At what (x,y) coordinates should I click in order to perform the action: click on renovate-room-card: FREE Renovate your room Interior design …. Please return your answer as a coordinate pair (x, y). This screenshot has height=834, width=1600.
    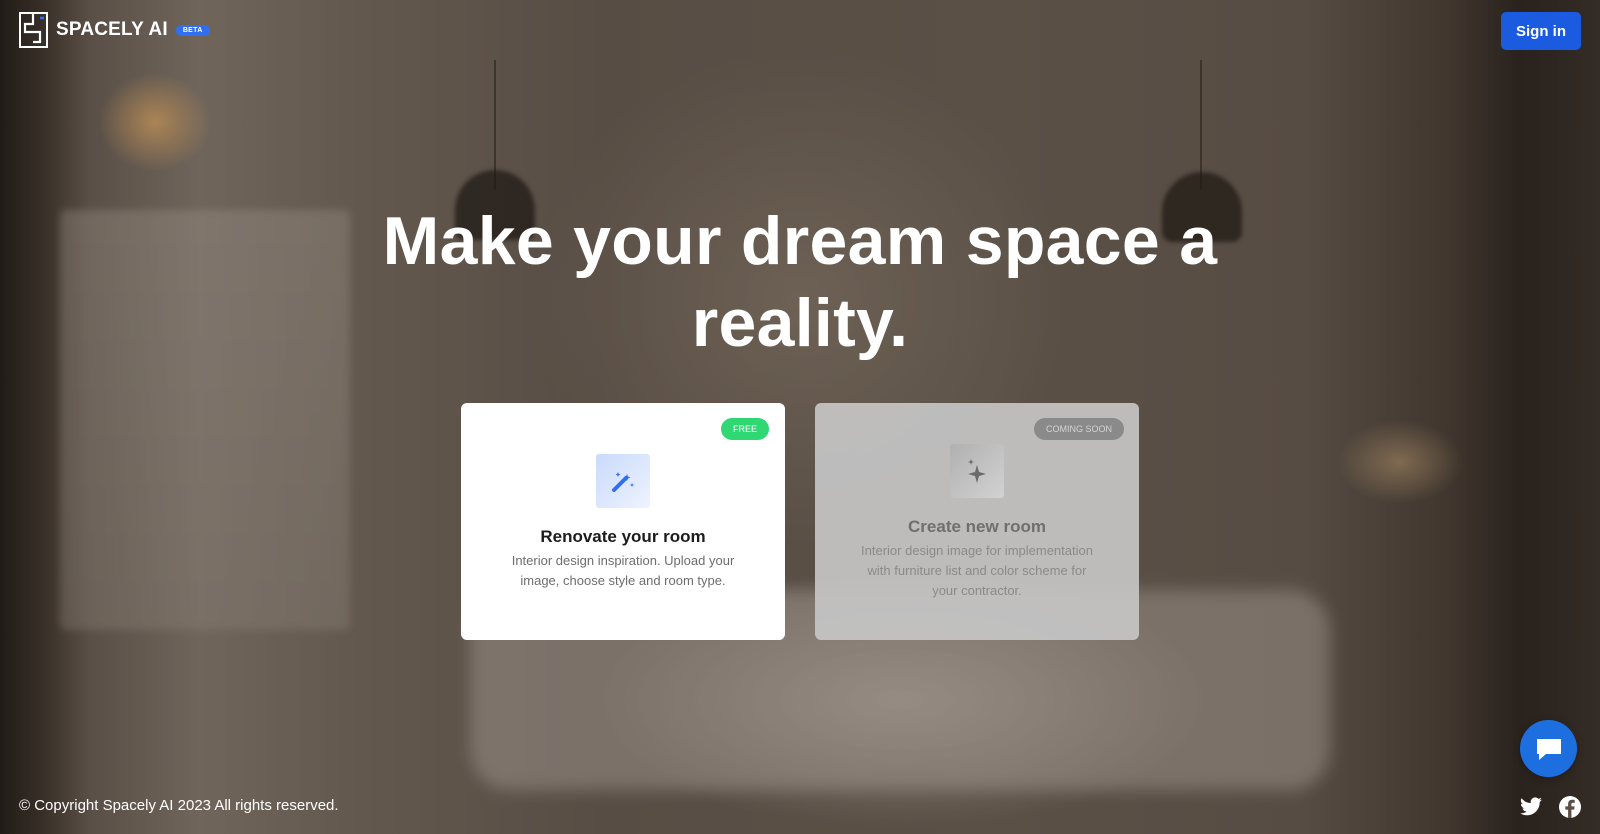
    Looking at the image, I should click on (623, 521).